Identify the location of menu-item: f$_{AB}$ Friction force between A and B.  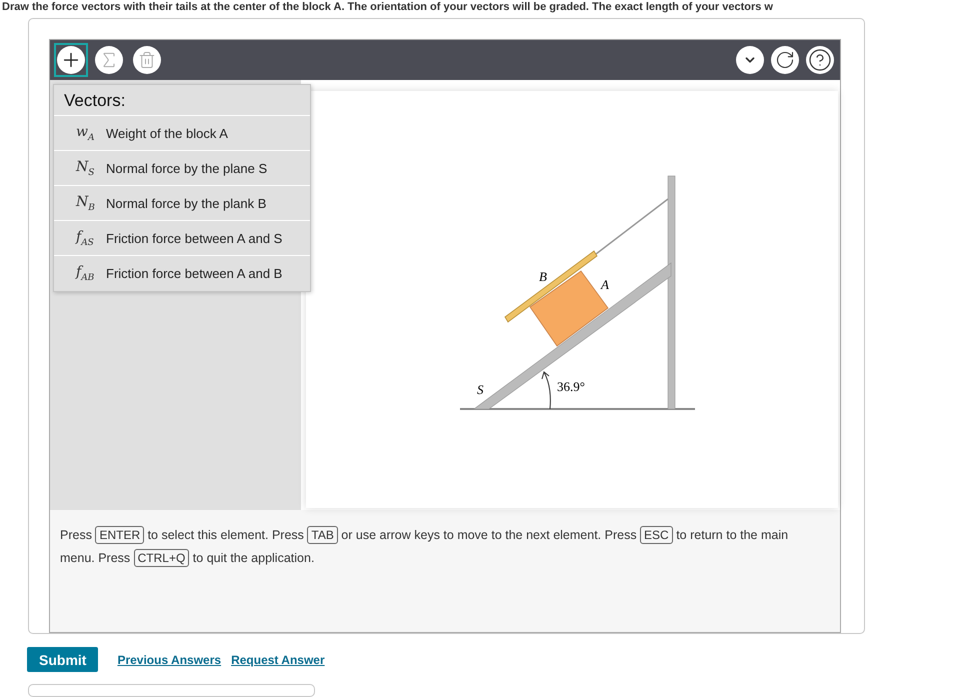
(182, 272).